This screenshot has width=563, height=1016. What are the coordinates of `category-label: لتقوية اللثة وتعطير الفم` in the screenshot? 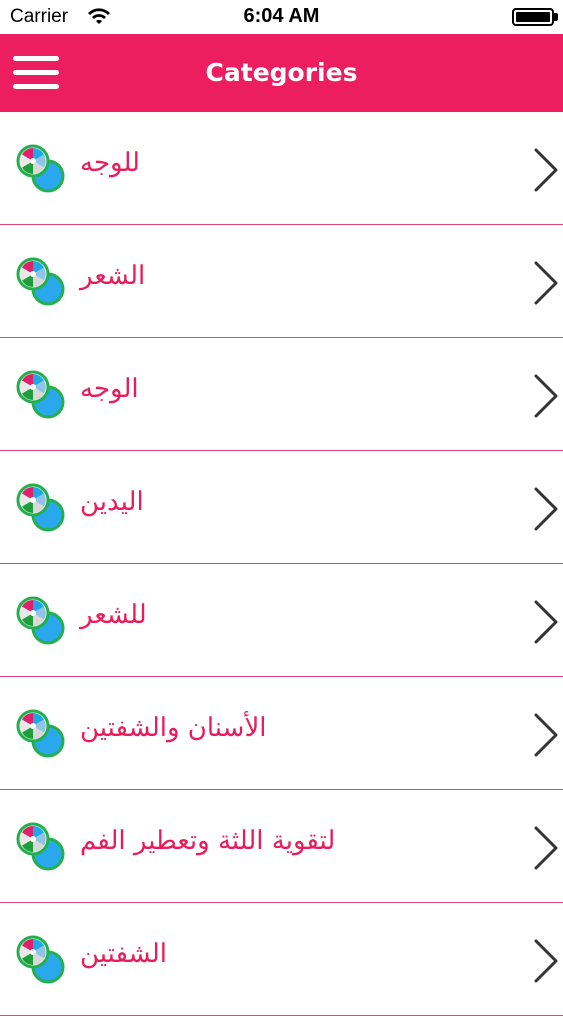 It's located at (208, 841).